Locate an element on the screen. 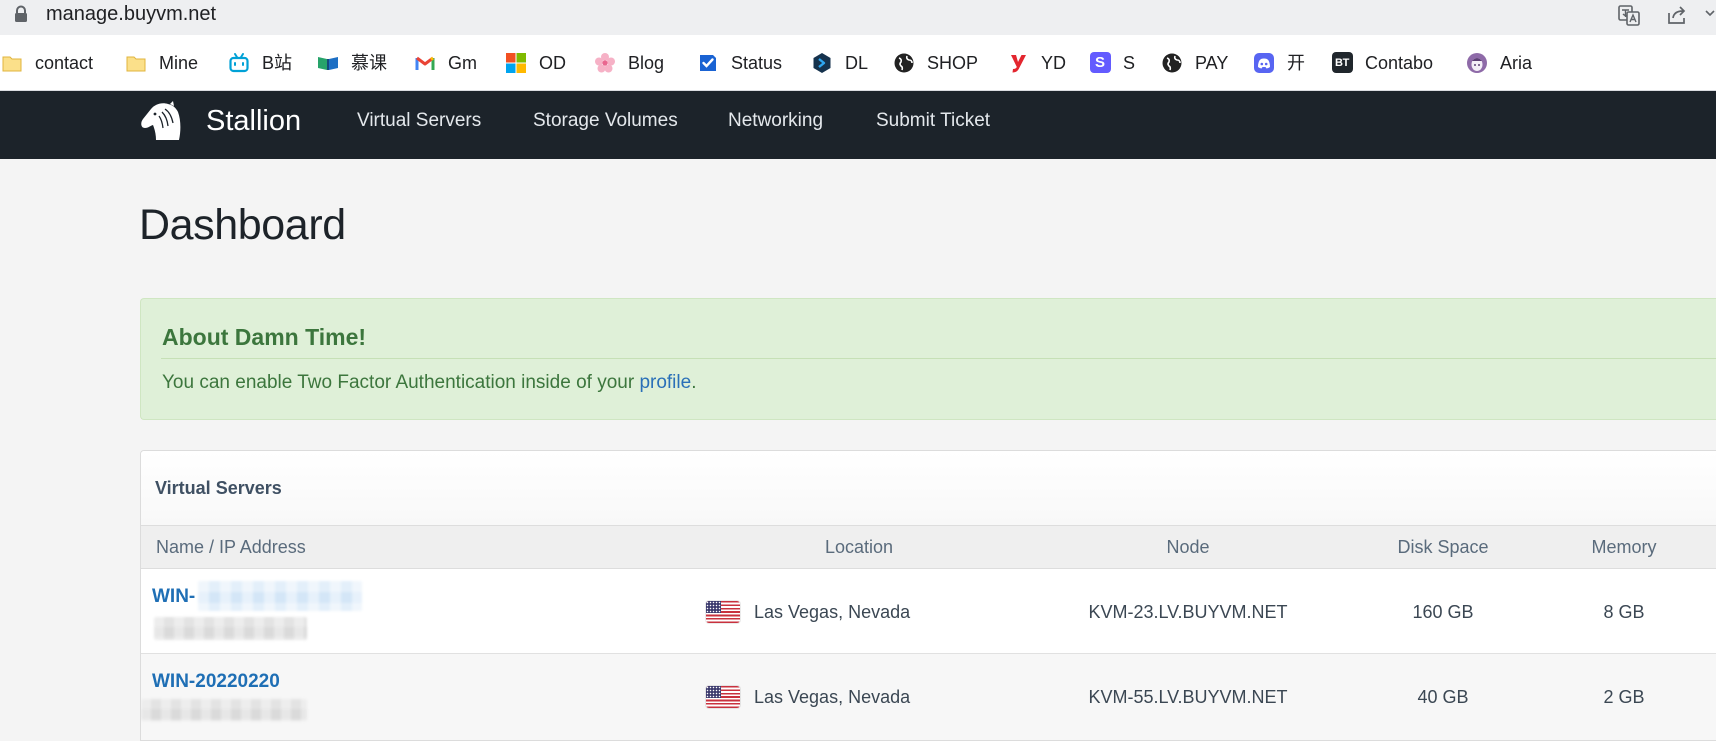 The image size is (1716, 741). gmail-icon is located at coordinates (425, 63).